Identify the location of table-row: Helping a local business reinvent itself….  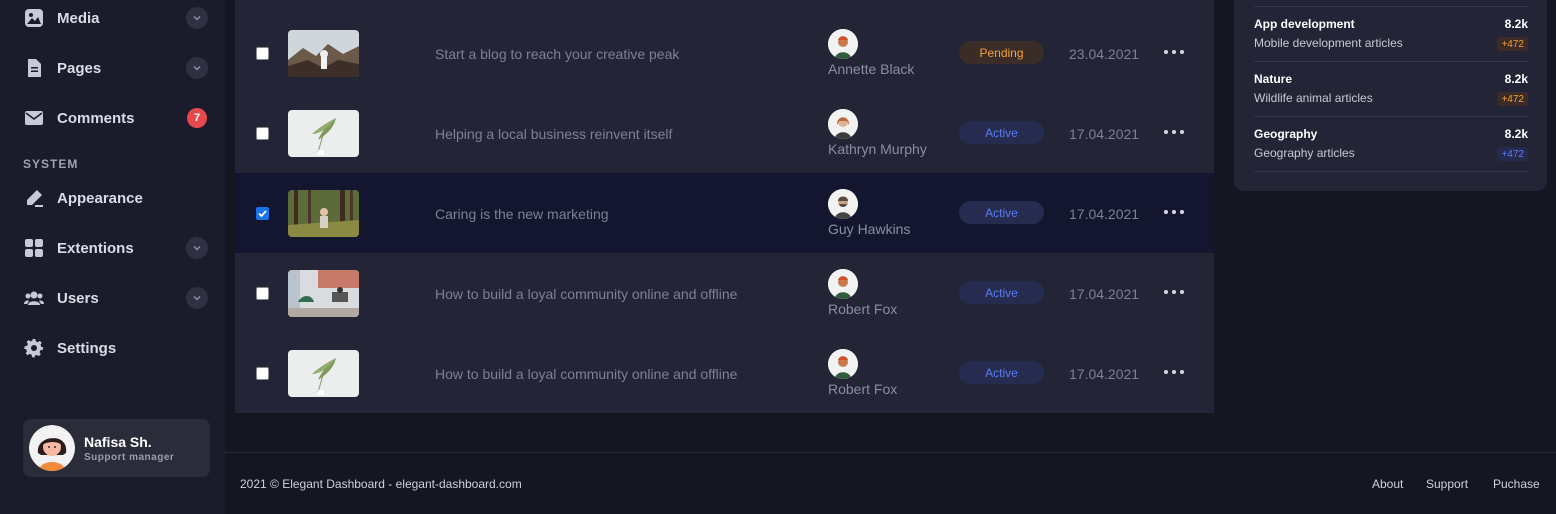
(724, 133).